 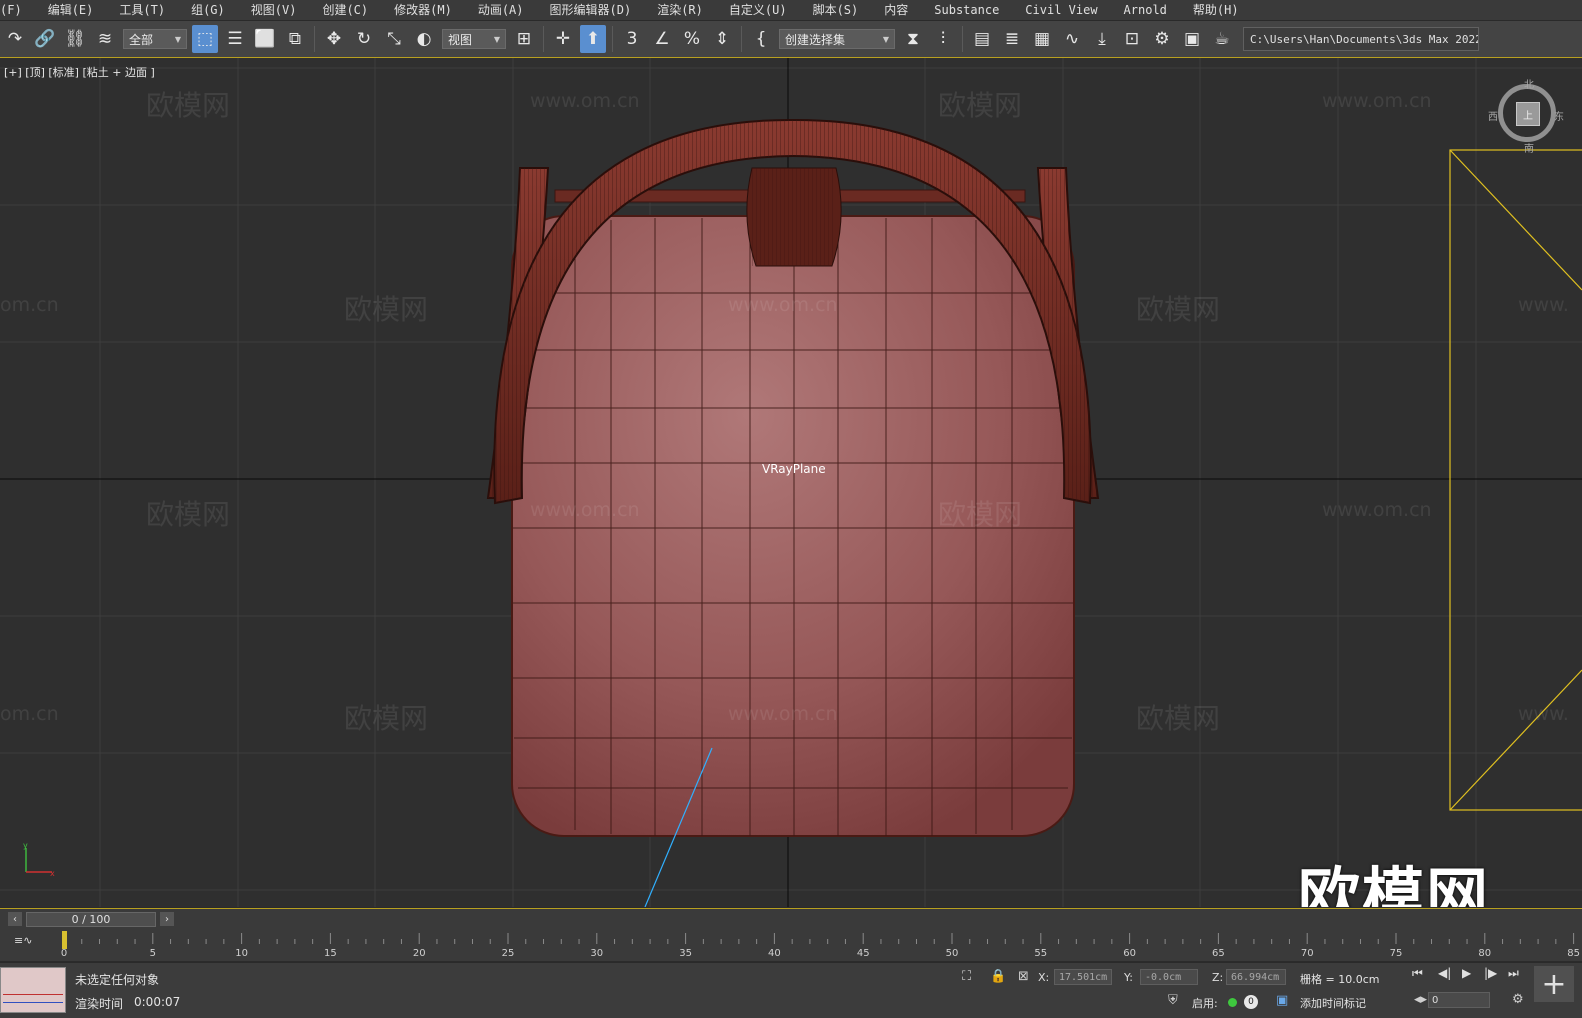 I want to click on z-label: Z:, so click(x=1218, y=977).